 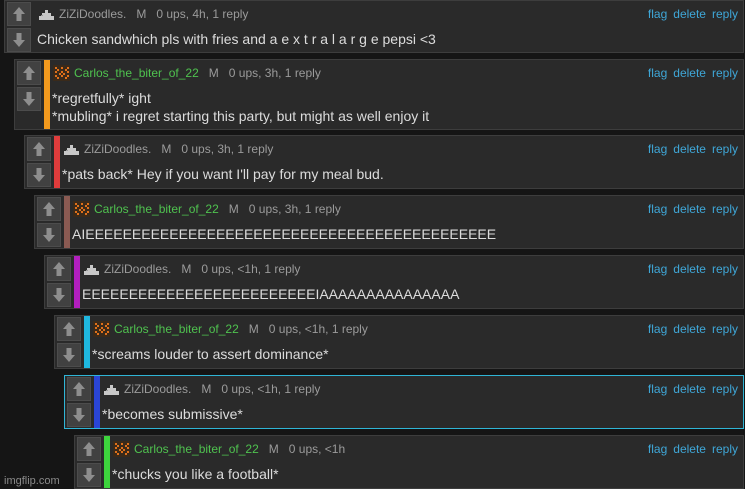 I want to click on comment-text: *chucks you like a football*, so click(x=195, y=474).